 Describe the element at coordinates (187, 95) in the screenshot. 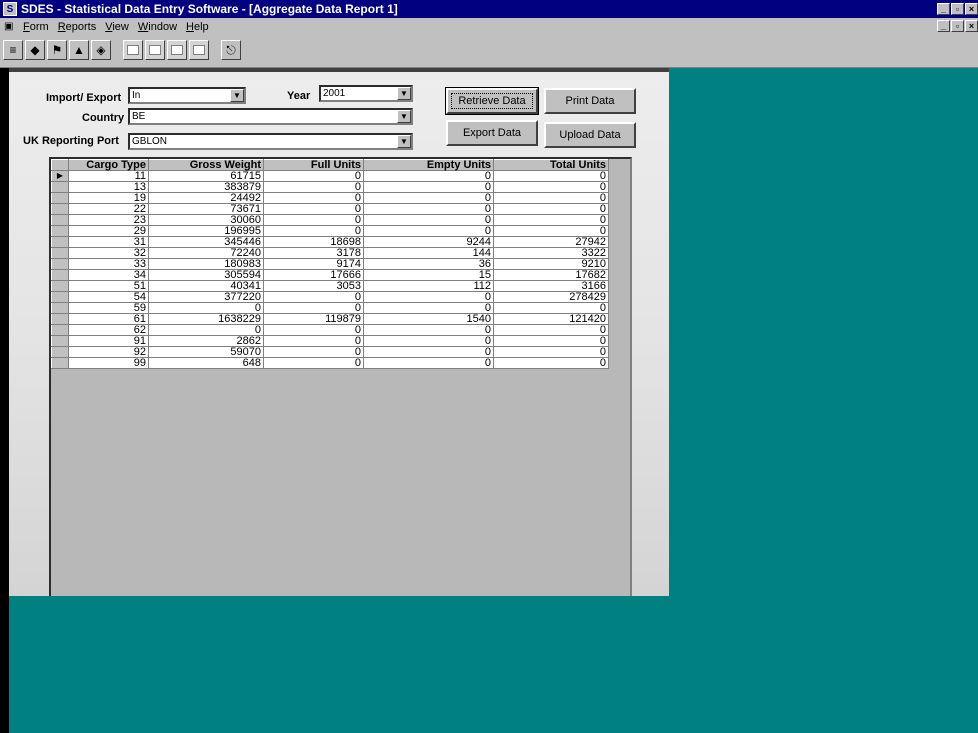

I see `import-export-select: In ▼` at that location.